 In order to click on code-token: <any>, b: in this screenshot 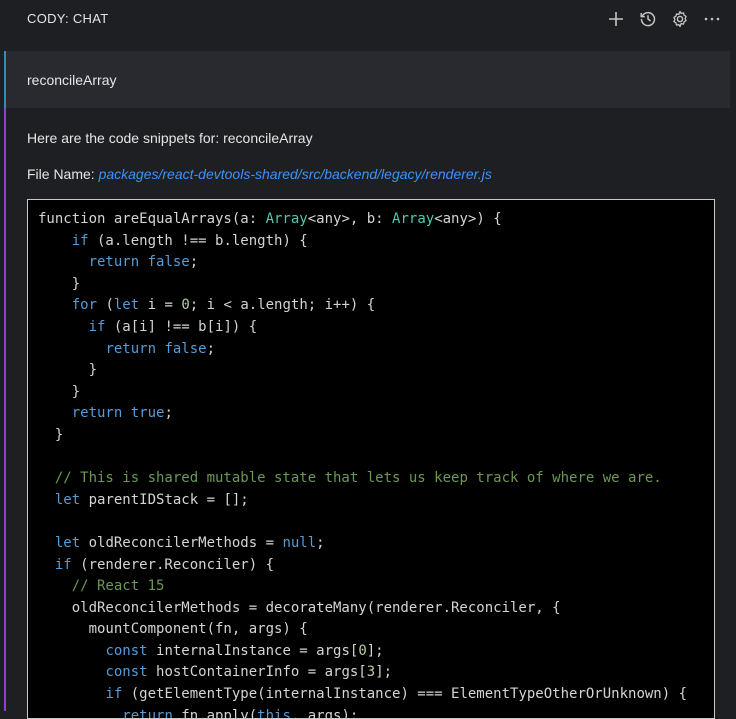, I will do `click(350, 219)`.